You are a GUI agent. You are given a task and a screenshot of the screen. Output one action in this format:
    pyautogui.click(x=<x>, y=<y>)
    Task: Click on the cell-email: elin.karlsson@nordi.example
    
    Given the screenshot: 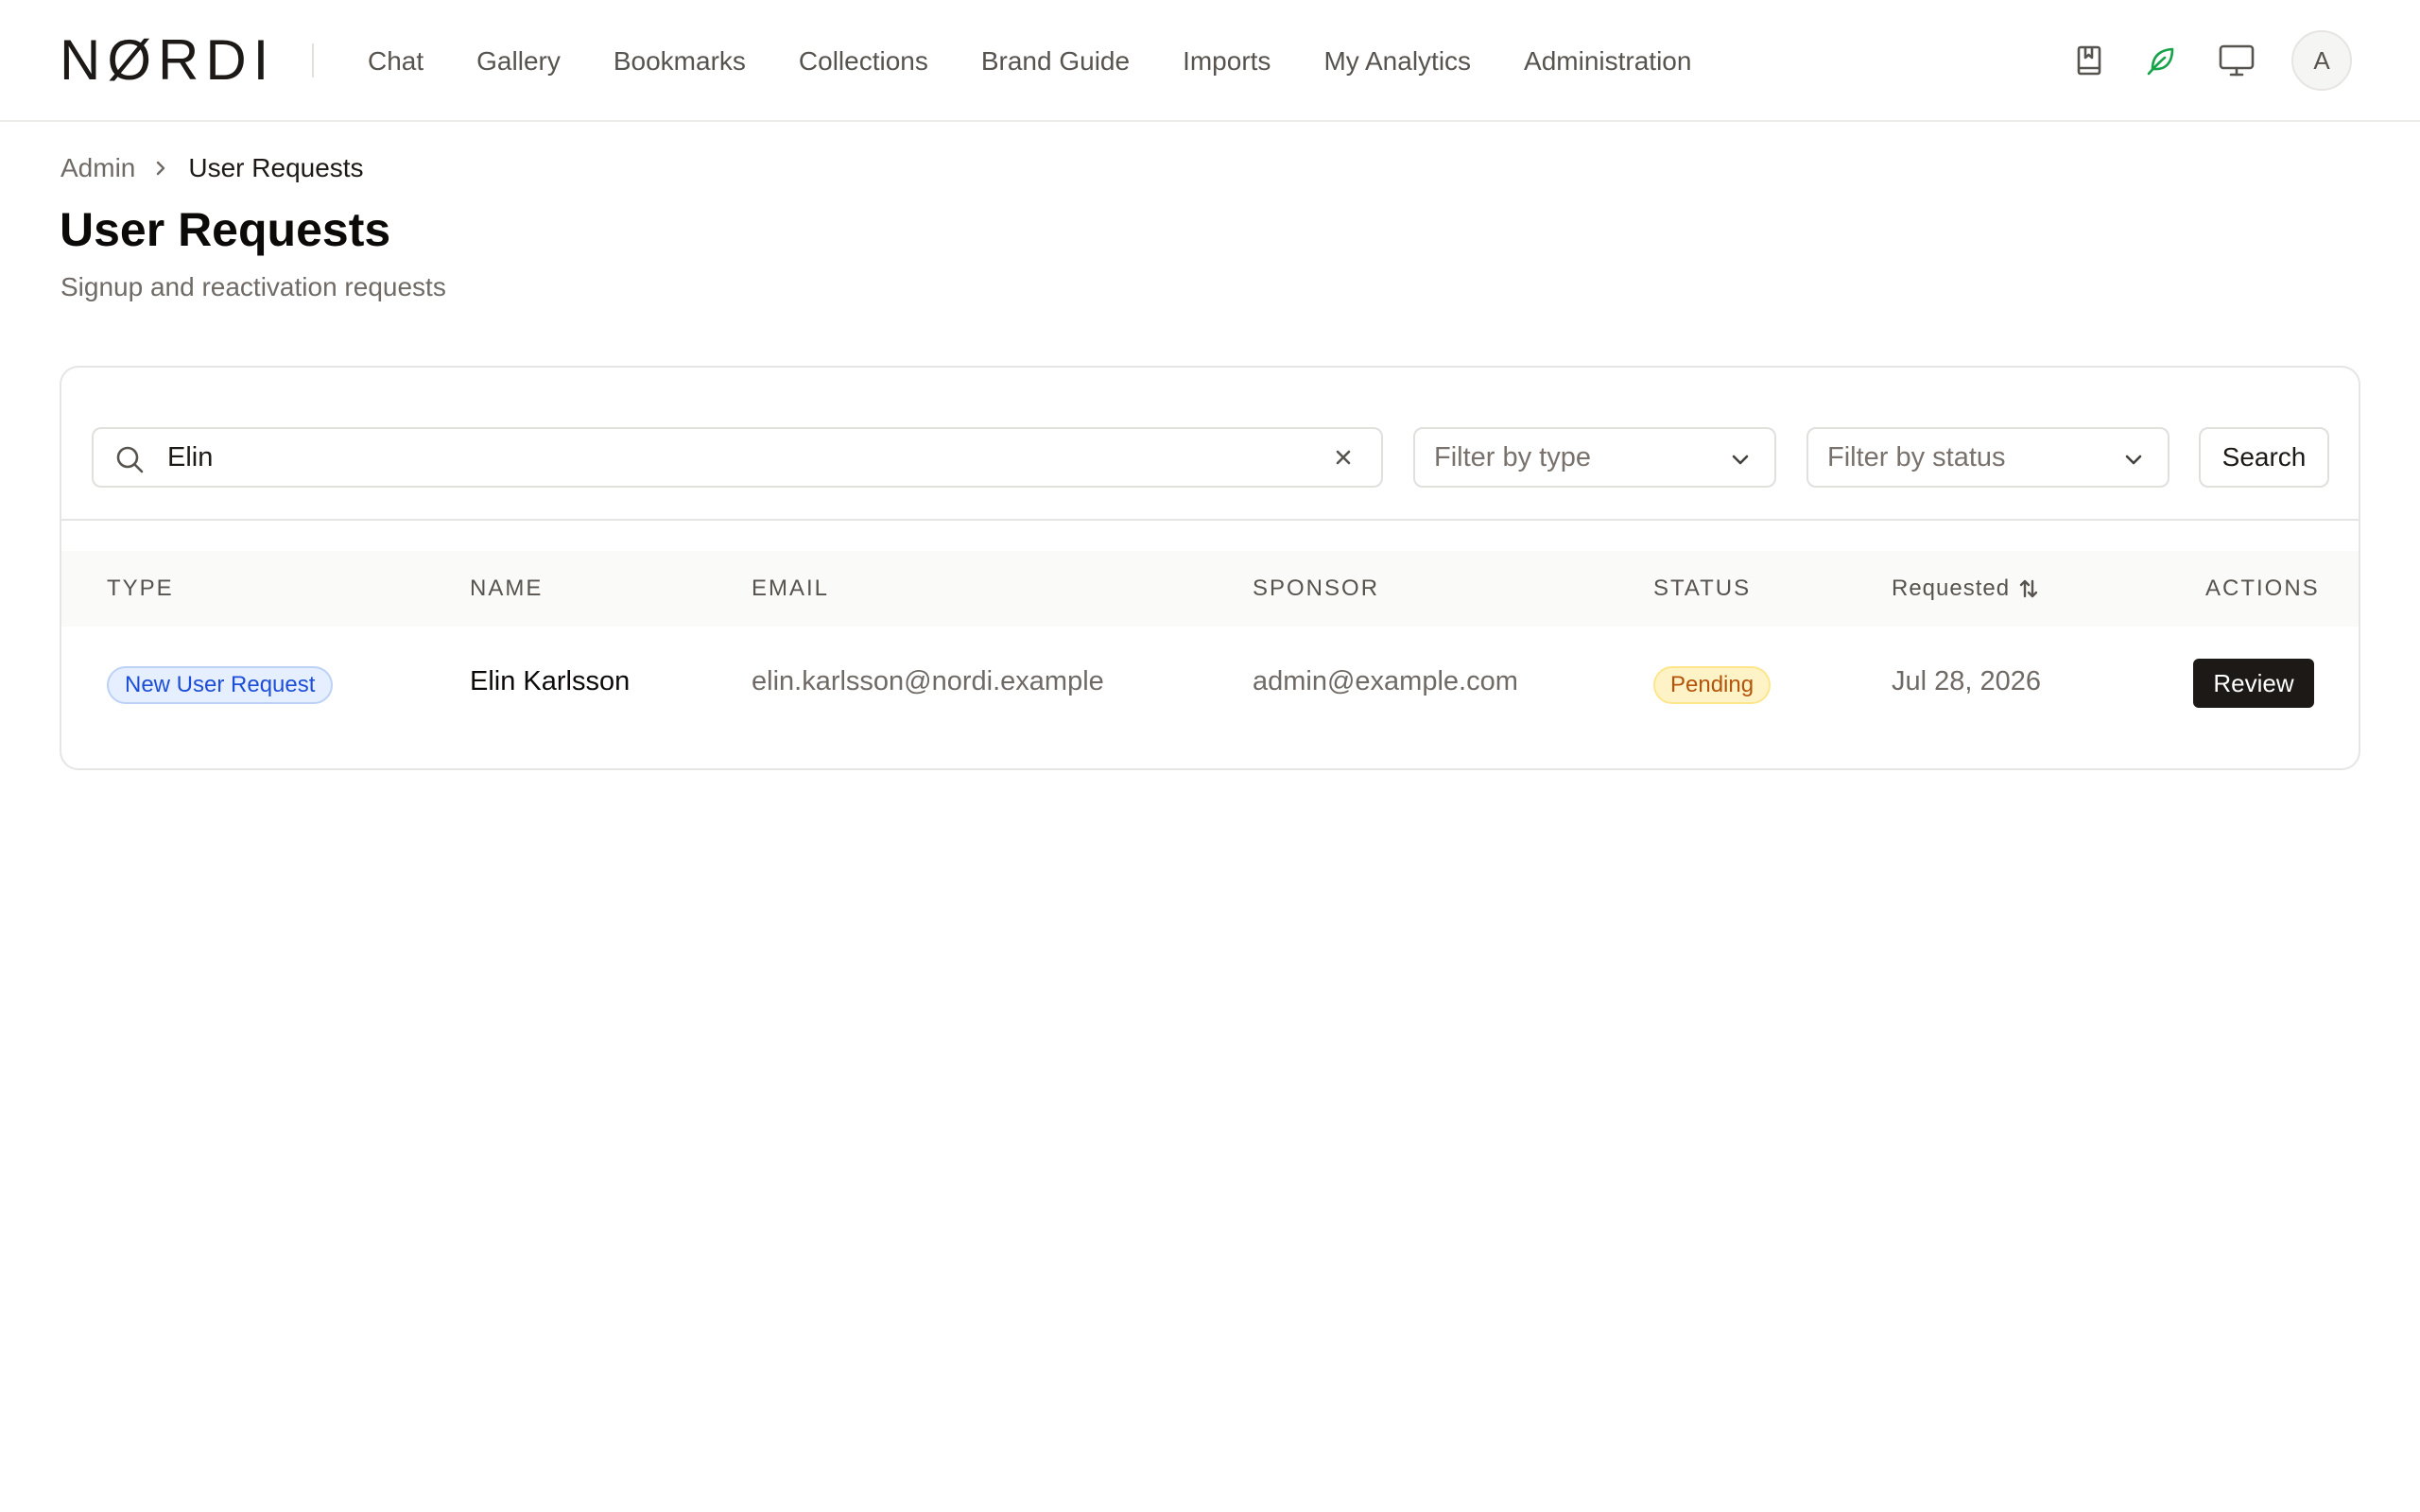 What is the action you would take?
    pyautogui.click(x=928, y=681)
    